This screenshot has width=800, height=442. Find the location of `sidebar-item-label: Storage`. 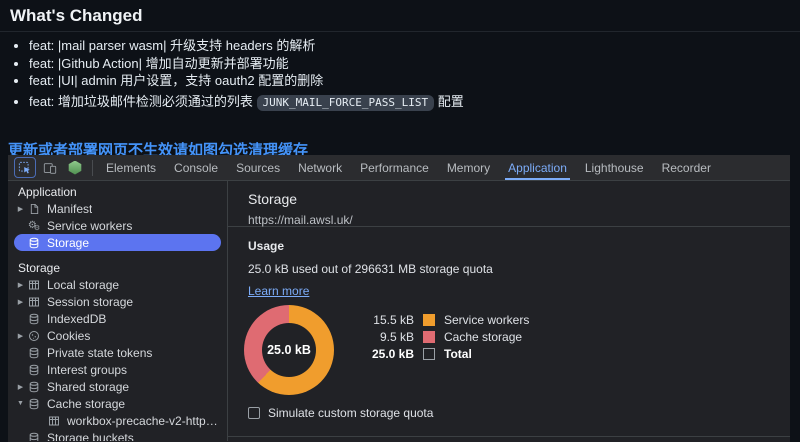

sidebar-item-label: Storage is located at coordinates (68, 242).